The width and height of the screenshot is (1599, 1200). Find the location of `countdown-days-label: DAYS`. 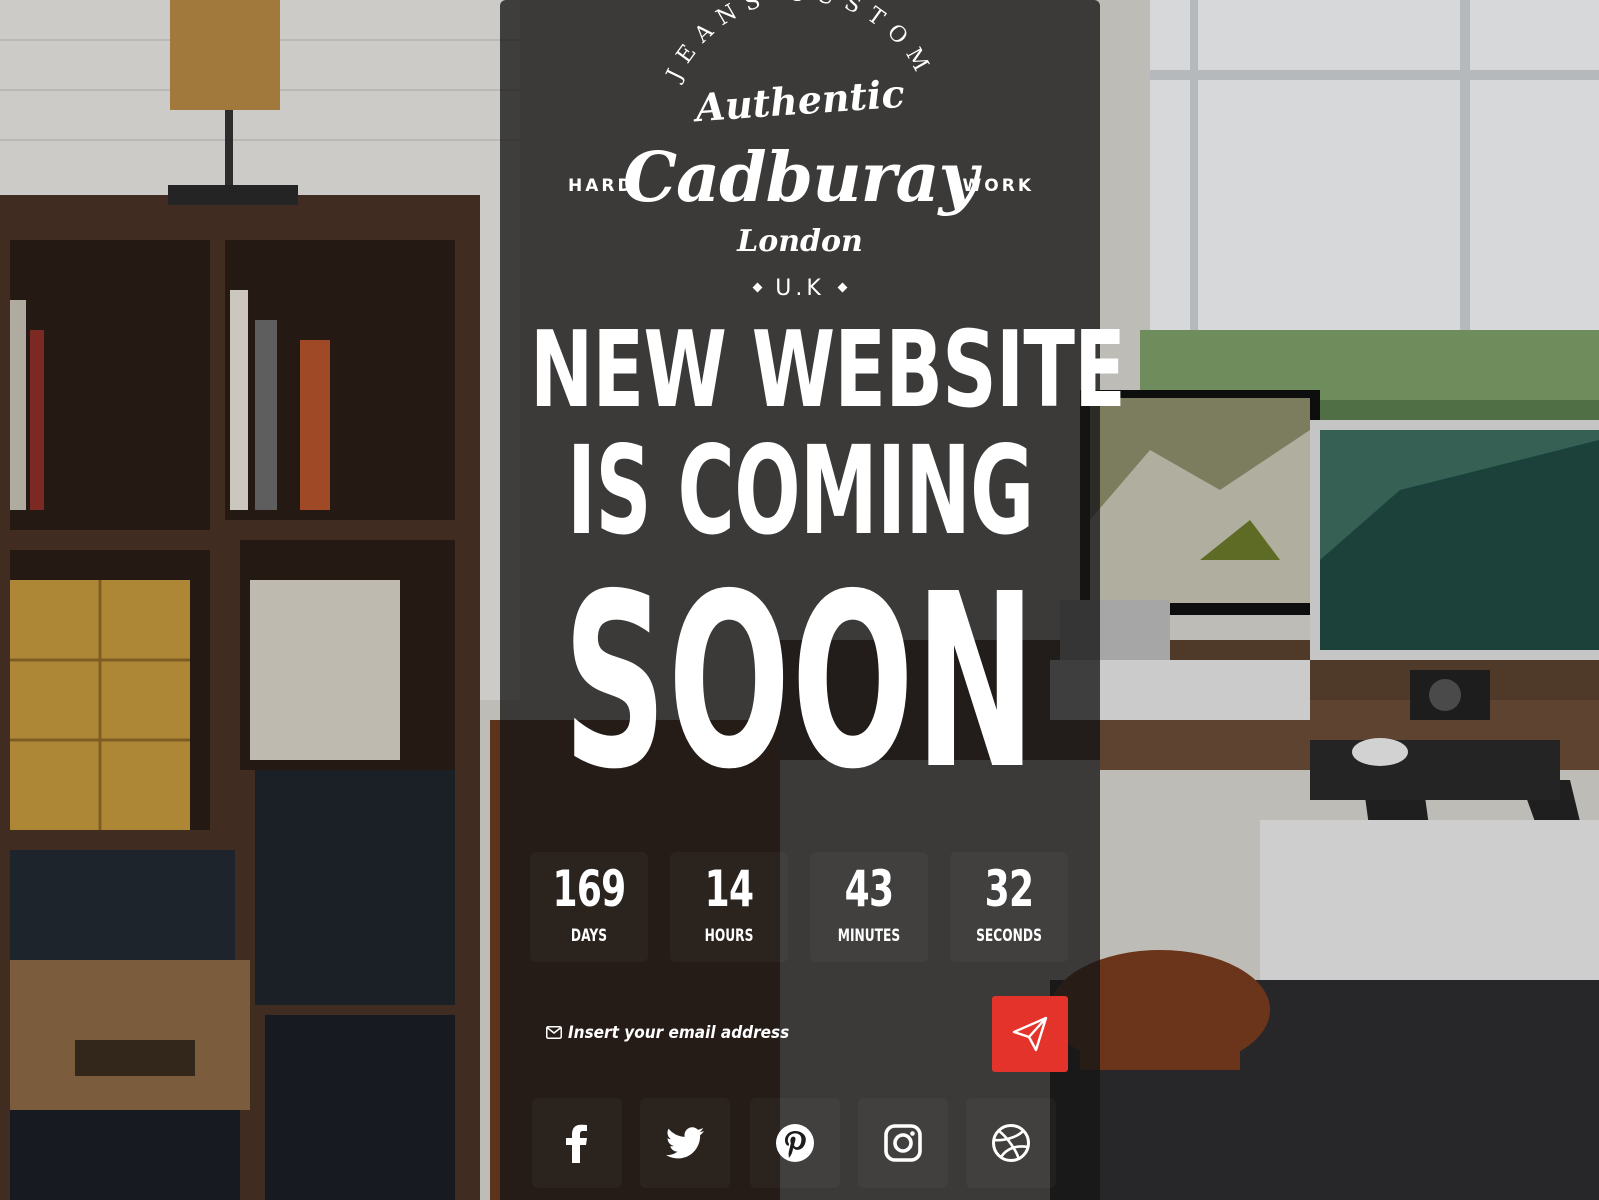

countdown-days-label: DAYS is located at coordinates (589, 936).